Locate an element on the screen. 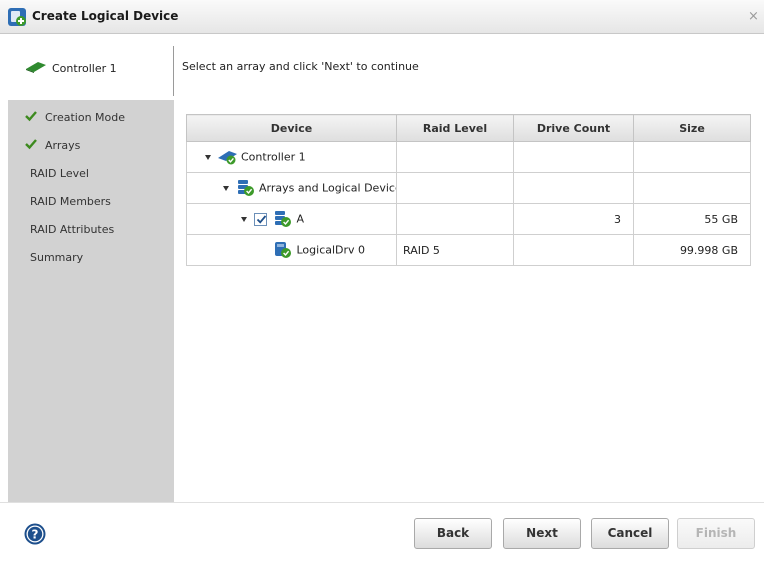  next-button: Next is located at coordinates (542, 533).